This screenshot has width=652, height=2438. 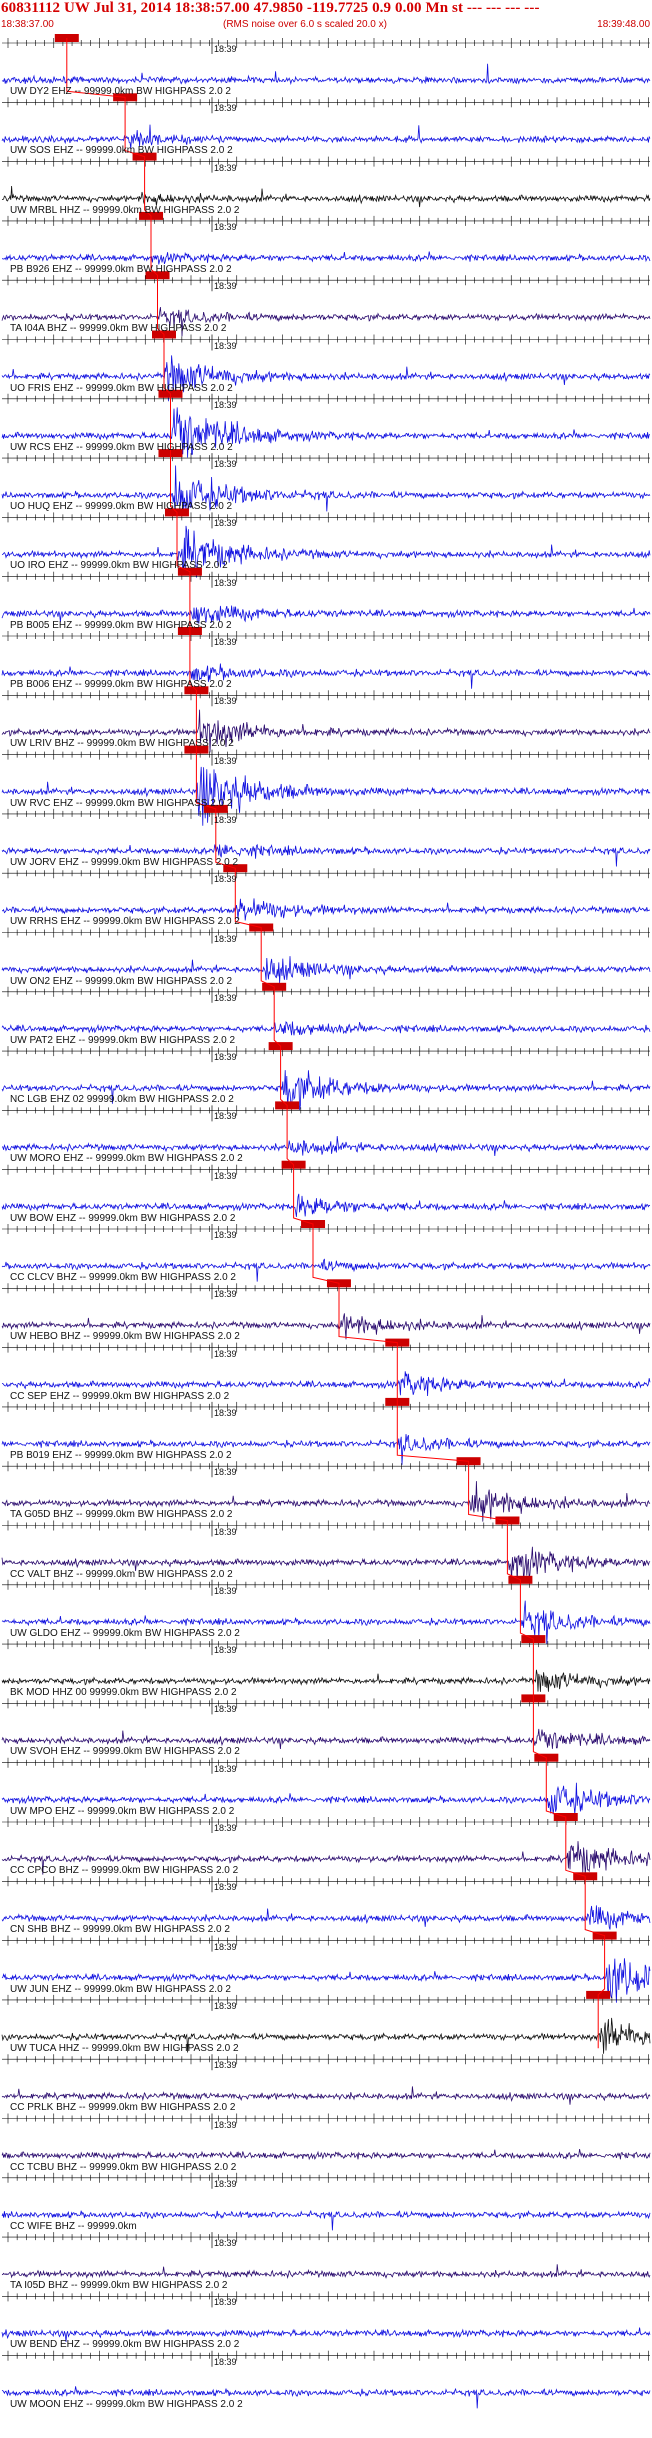 What do you see at coordinates (623, 24) in the screenshot?
I see `end-time: 18:39:48.00` at bounding box center [623, 24].